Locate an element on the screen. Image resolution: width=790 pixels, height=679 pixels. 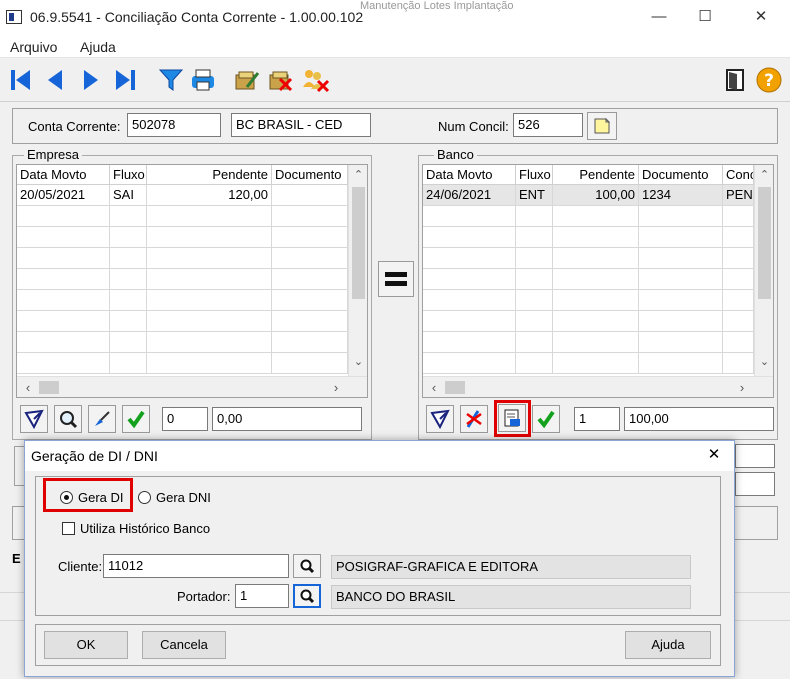
banco-col-fluxo: Fluxo is located at coordinates (534, 175).